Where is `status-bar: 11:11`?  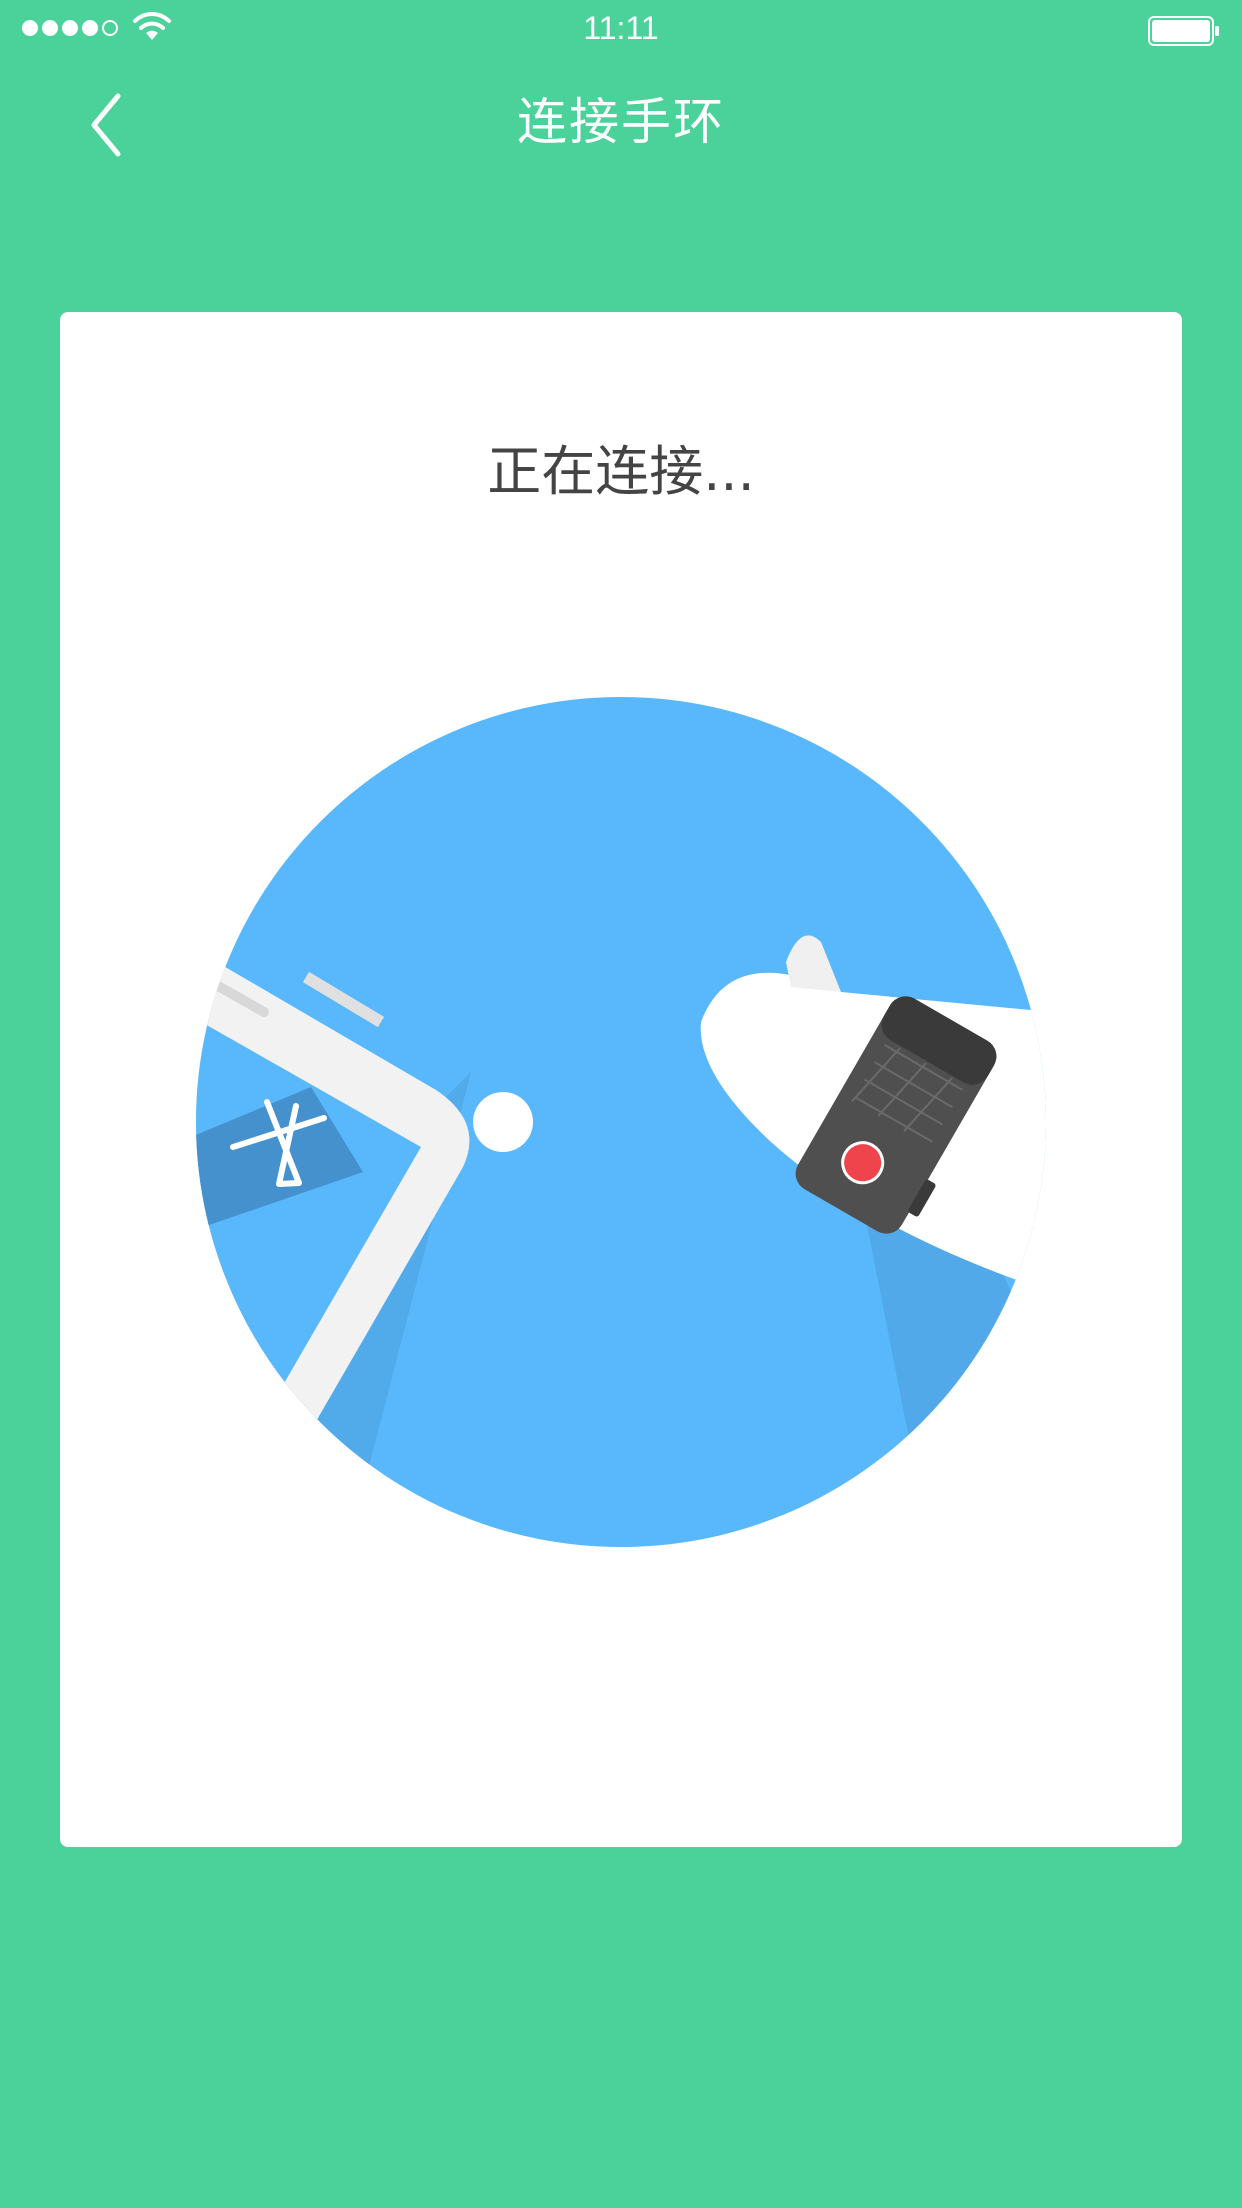 status-bar: 11:11 is located at coordinates (621, 30).